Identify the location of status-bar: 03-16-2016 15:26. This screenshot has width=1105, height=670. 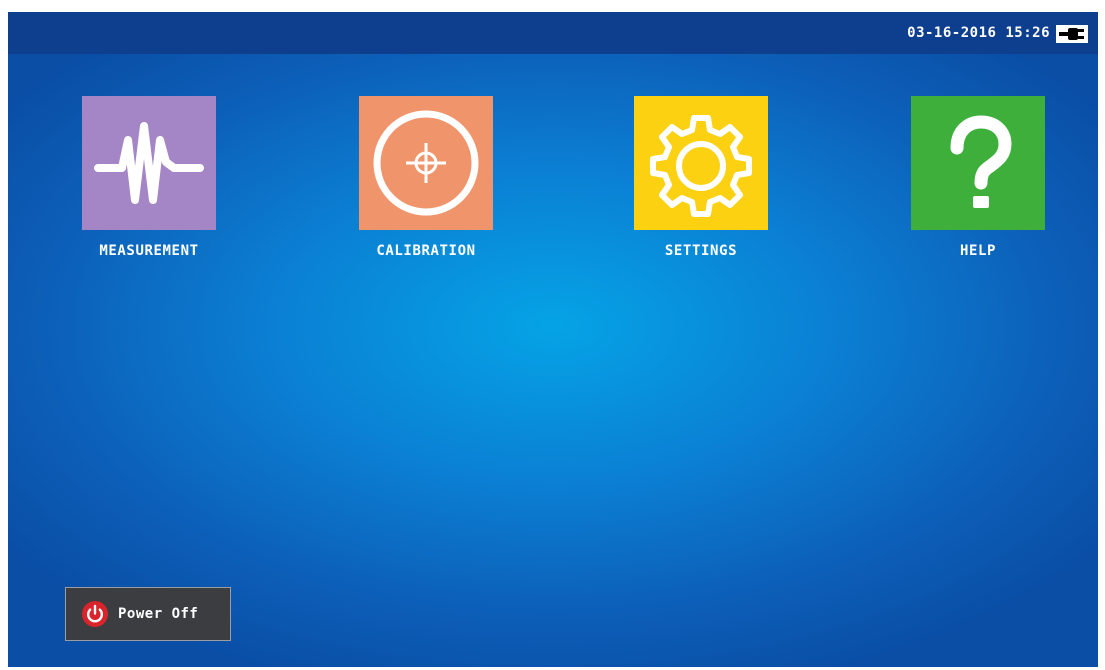
(553, 33).